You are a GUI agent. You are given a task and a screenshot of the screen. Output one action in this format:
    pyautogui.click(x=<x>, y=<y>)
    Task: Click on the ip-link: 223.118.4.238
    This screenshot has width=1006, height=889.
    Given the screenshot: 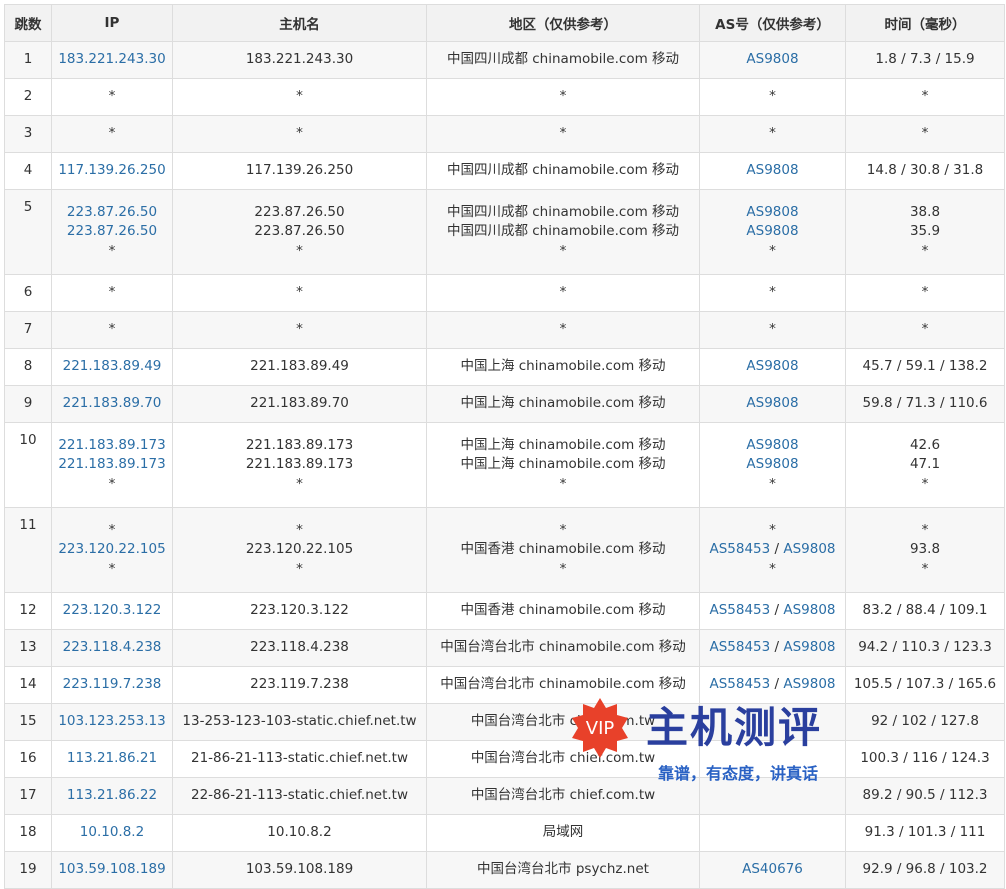 What is the action you would take?
    pyautogui.click(x=112, y=648)
    